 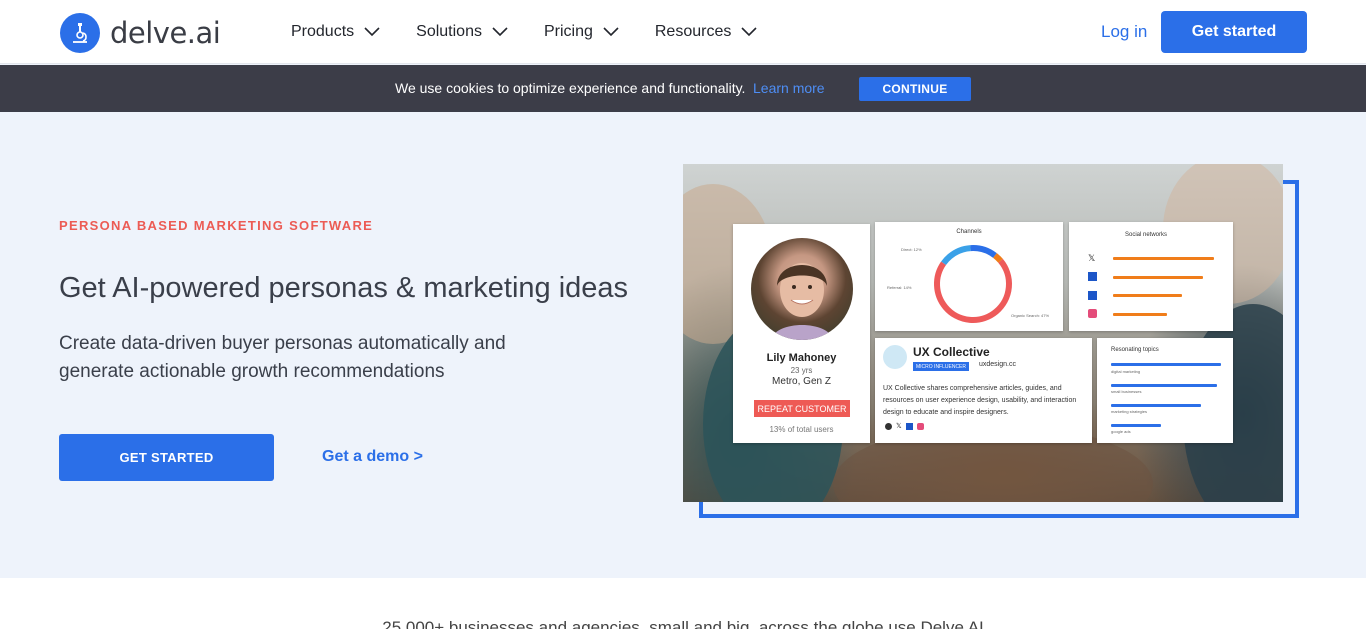 I want to click on channels-title: Channels, so click(x=969, y=232).